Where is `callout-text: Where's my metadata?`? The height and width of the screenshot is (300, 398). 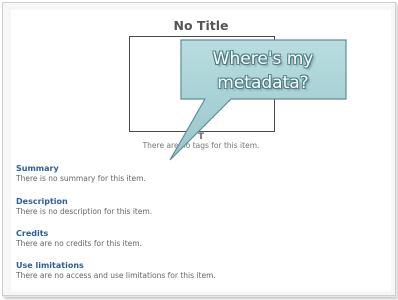
callout-text: Where's my metadata? is located at coordinates (263, 71).